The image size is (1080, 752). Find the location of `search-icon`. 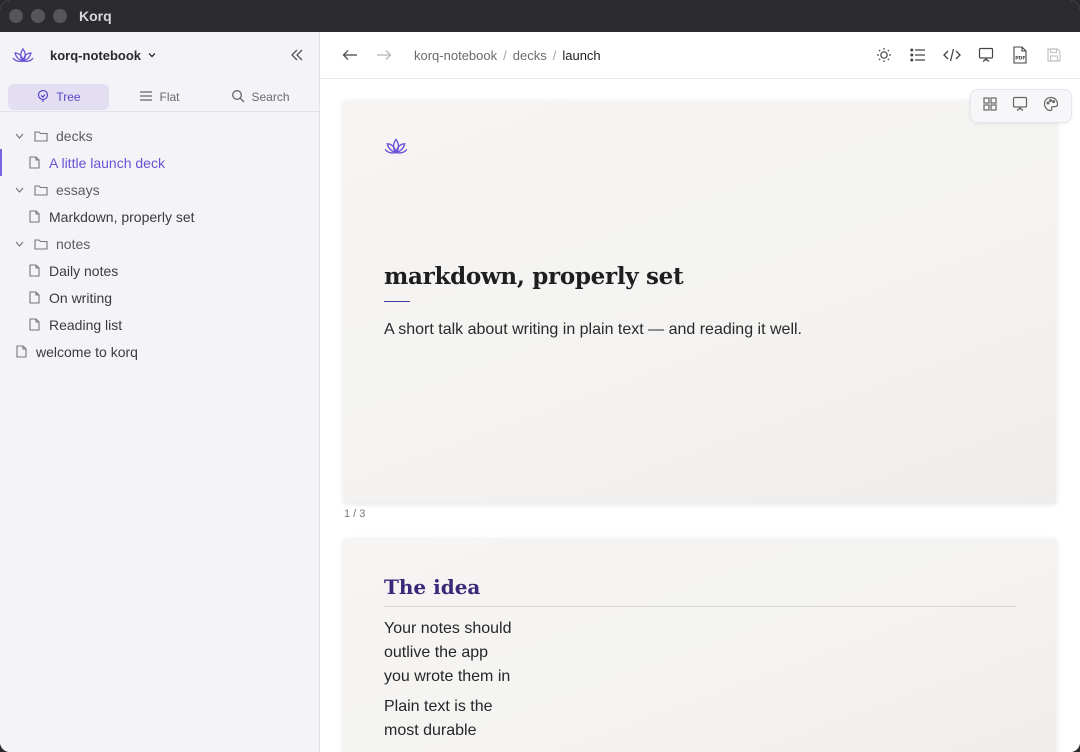

search-icon is located at coordinates (238, 97).